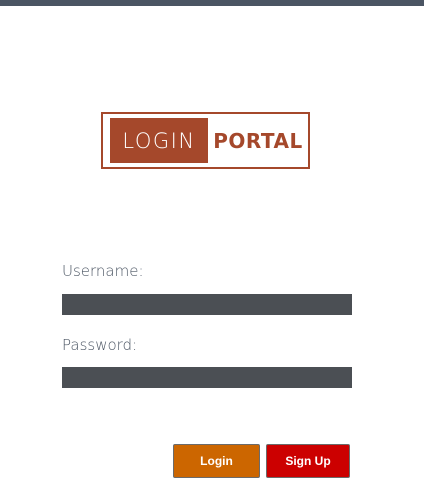 This screenshot has width=424, height=502. I want to click on username-label: Username:, so click(103, 271).